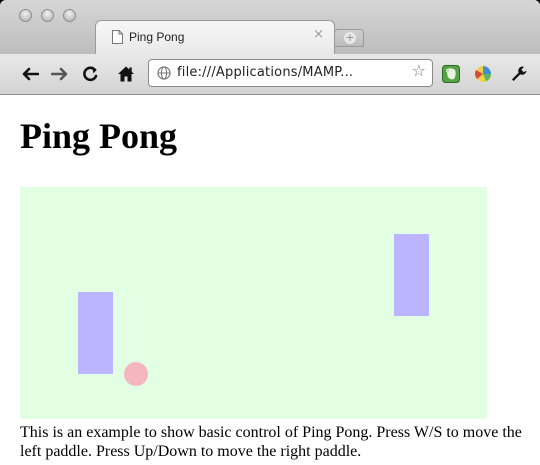 The width and height of the screenshot is (540, 465). I want to click on back-button, so click(30, 74).